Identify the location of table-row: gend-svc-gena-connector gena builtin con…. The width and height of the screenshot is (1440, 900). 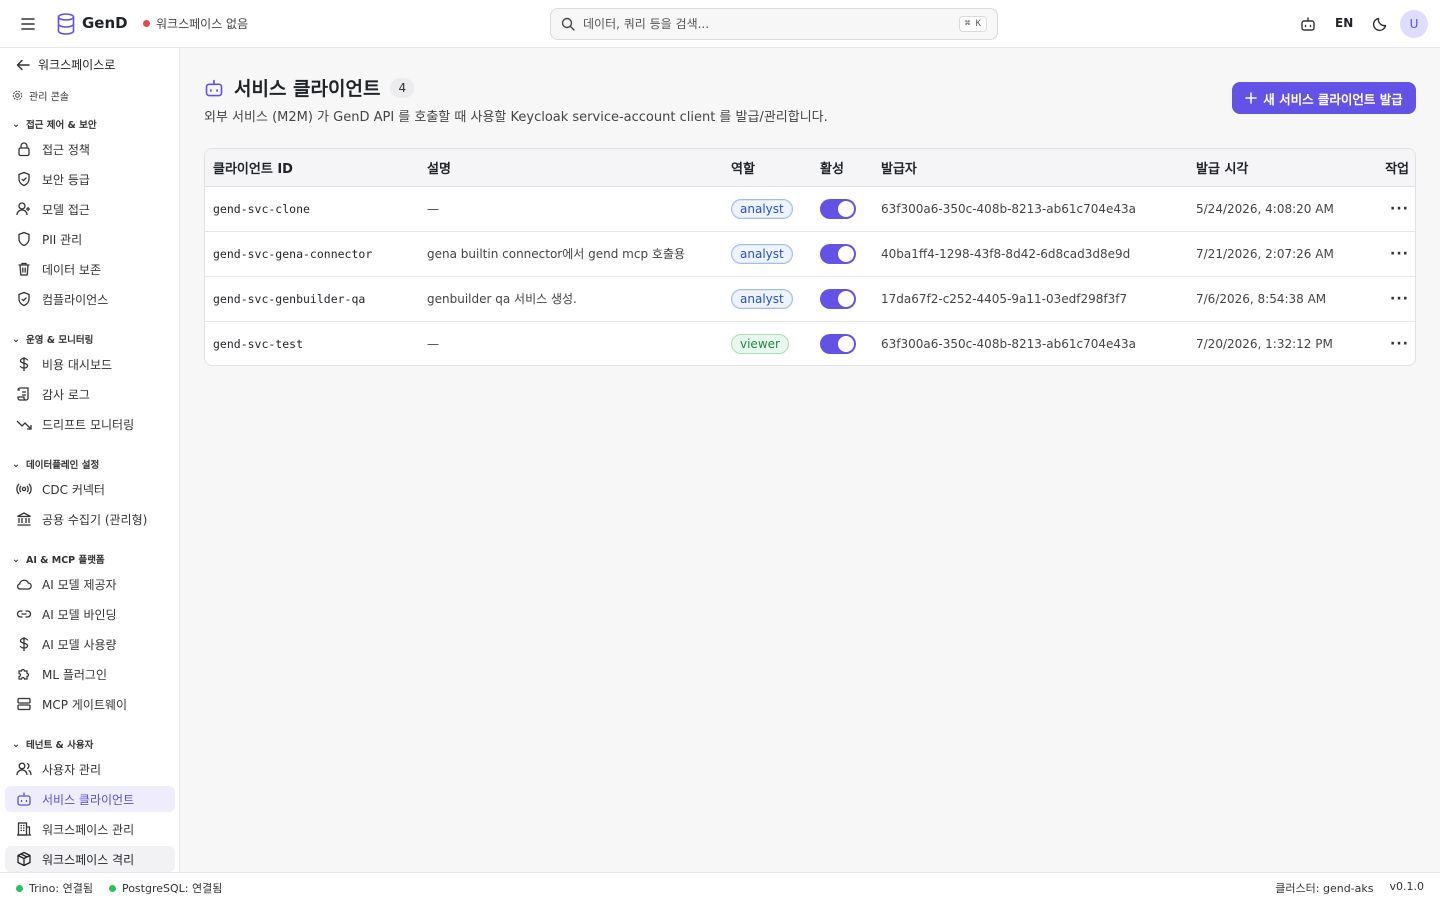
(810, 254).